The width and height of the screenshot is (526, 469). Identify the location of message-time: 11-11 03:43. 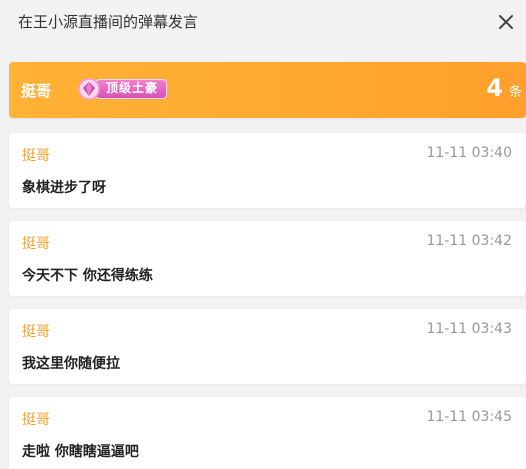
(469, 329).